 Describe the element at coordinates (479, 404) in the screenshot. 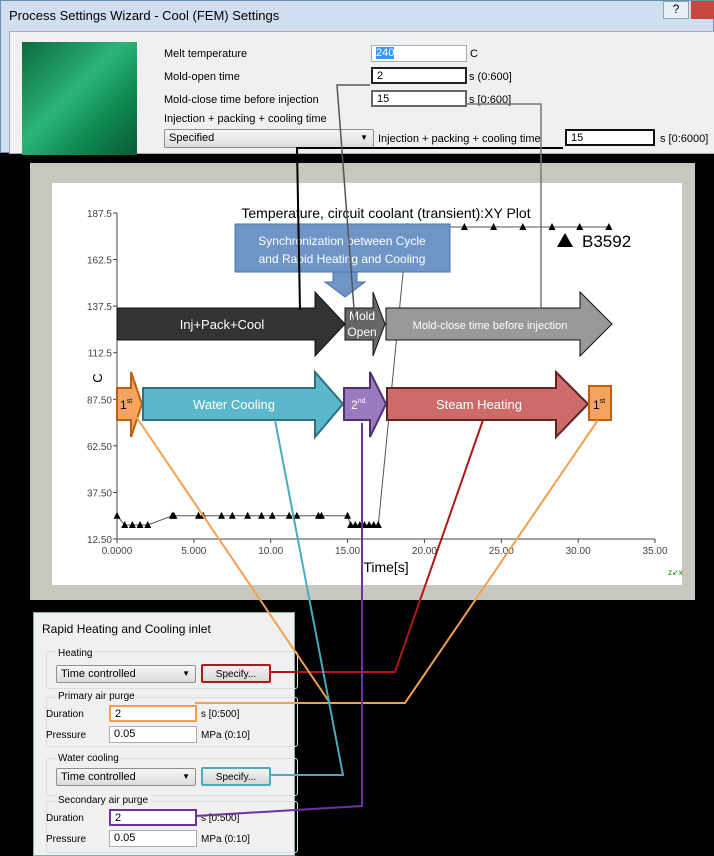

I see `steam-heating-label: Steam Heating` at that location.